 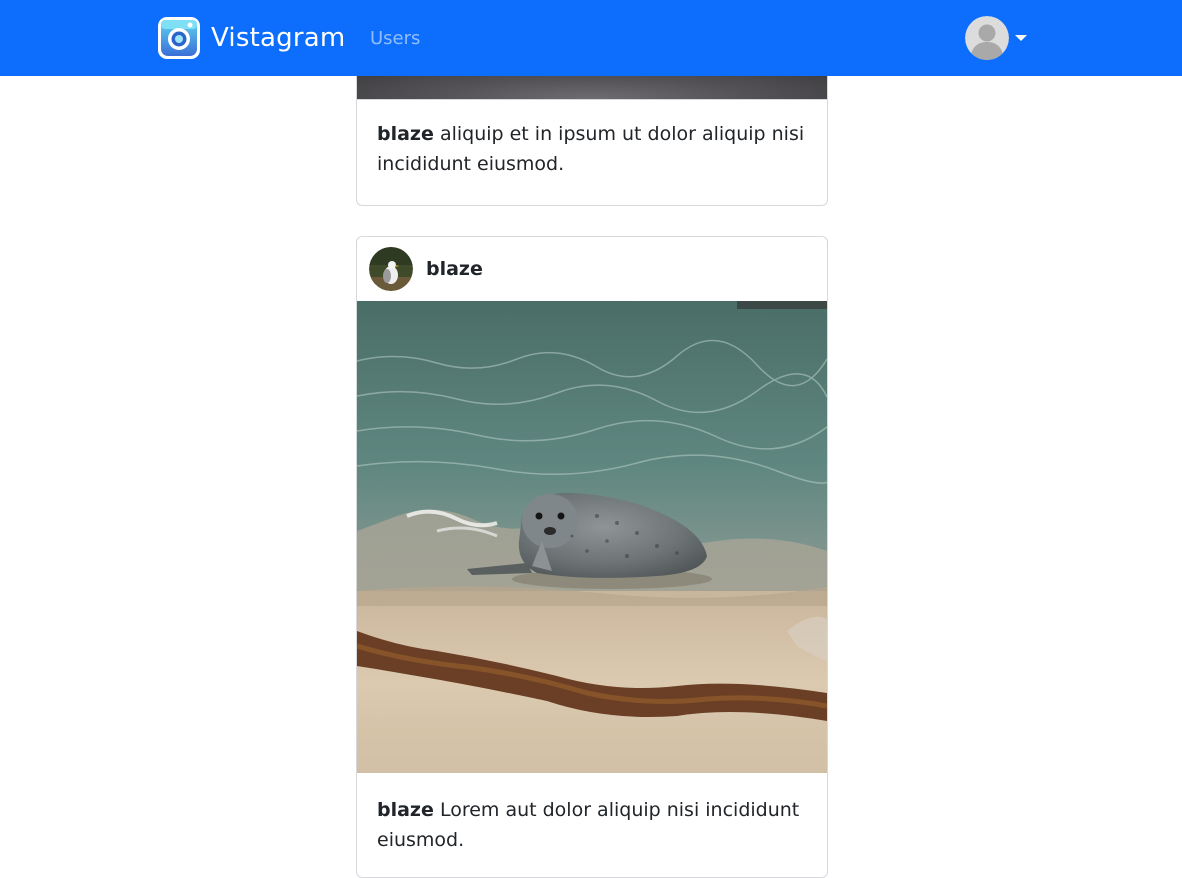 What do you see at coordinates (179, 38) in the screenshot?
I see `camera-logo-icon` at bounding box center [179, 38].